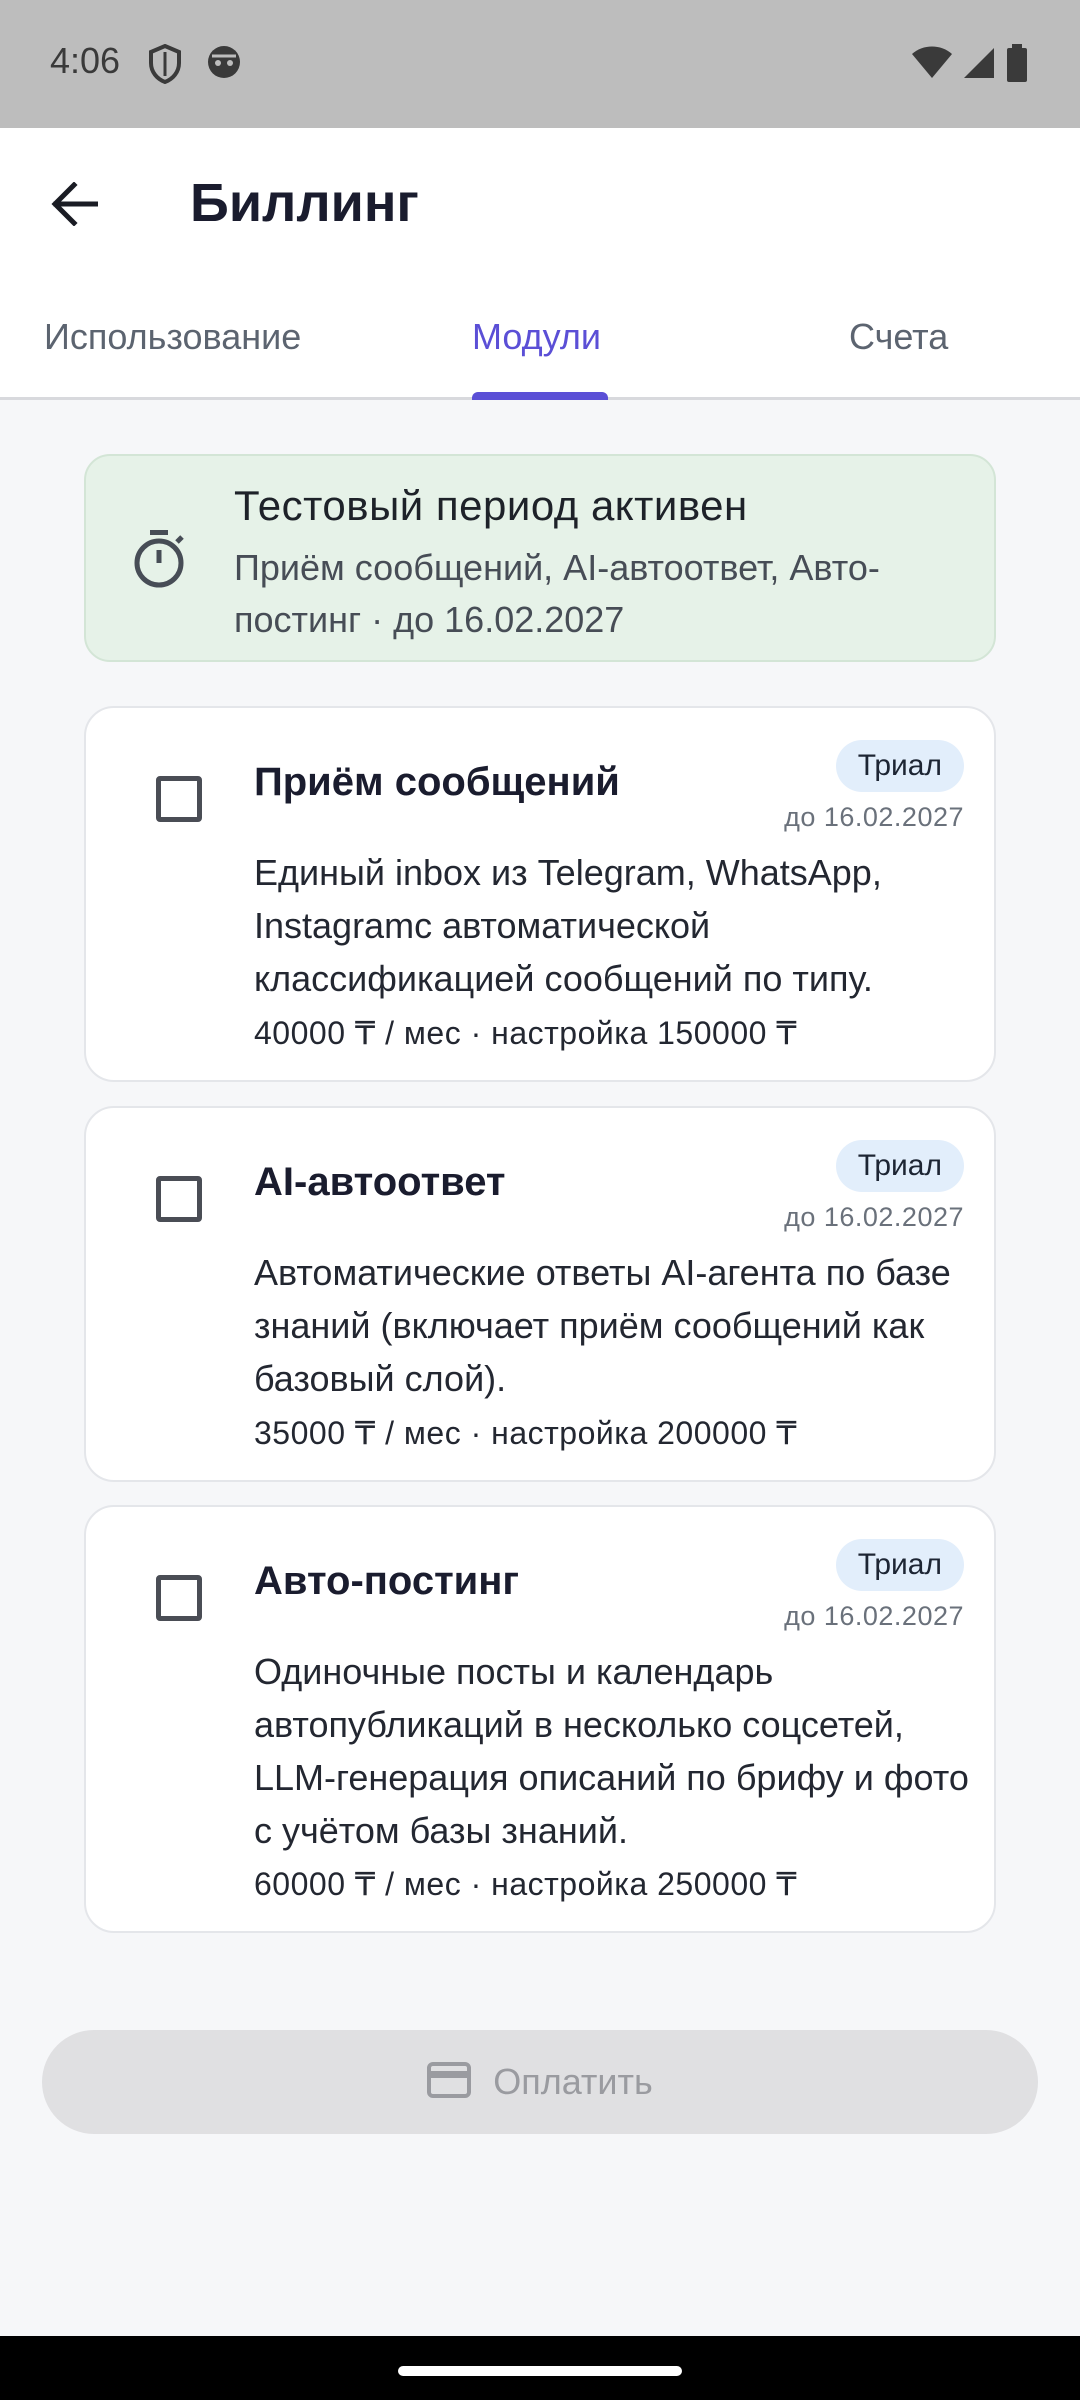 Image resolution: width=1080 pixels, height=2400 pixels. What do you see at coordinates (898, 337) in the screenshot?
I see `tab-invoices: Счета` at bounding box center [898, 337].